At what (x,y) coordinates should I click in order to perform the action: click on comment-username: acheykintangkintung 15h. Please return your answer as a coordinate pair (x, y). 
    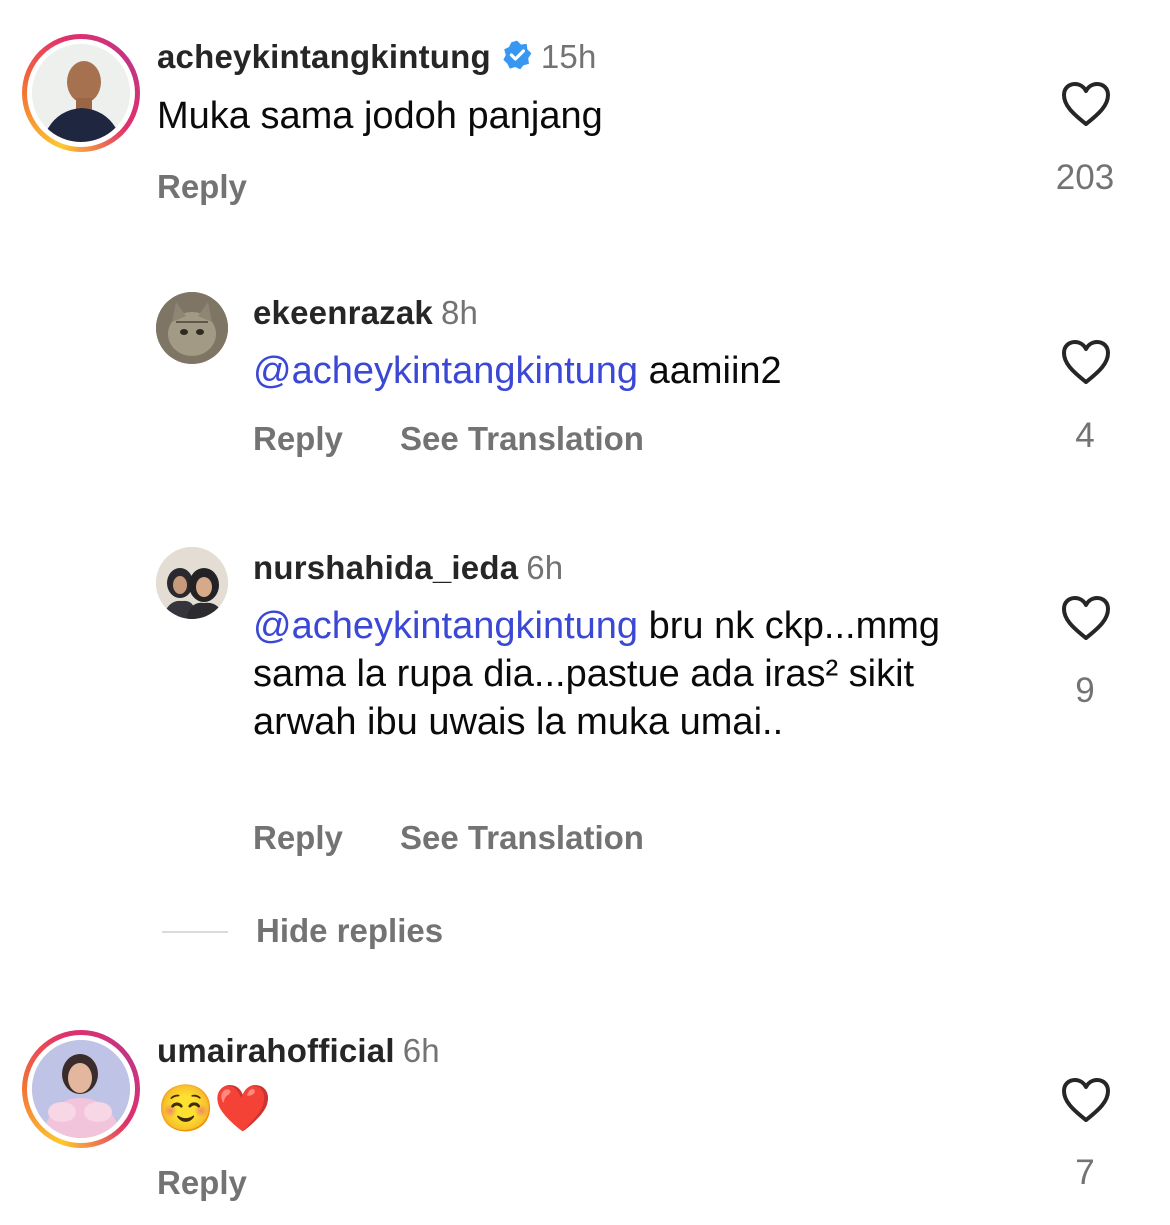
    Looking at the image, I should click on (377, 58).